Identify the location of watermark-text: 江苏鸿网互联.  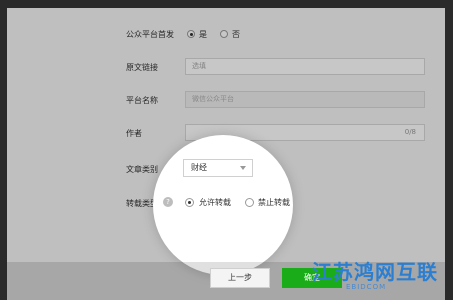
(375, 272).